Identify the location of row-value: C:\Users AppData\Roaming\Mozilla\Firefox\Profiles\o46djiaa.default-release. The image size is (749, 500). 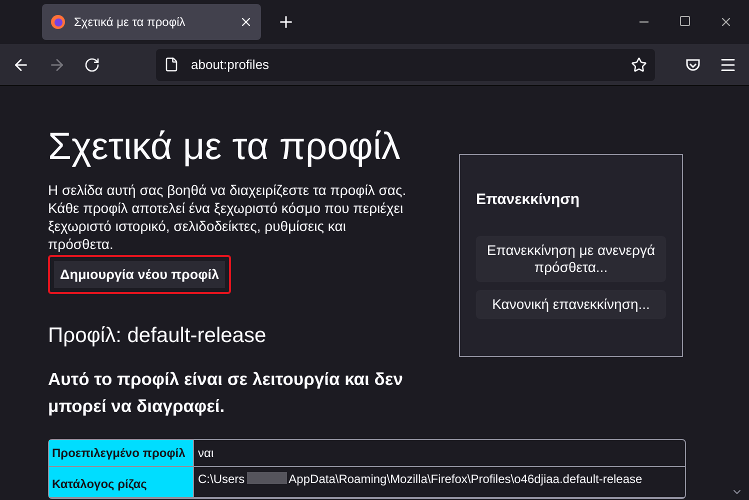
(439, 482).